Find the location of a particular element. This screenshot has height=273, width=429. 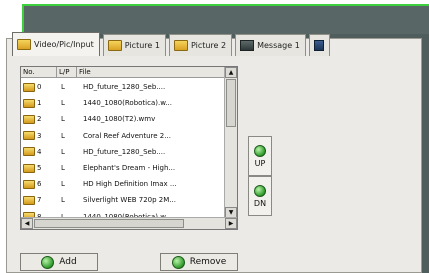

column-header-no: No. is located at coordinates (39, 72).